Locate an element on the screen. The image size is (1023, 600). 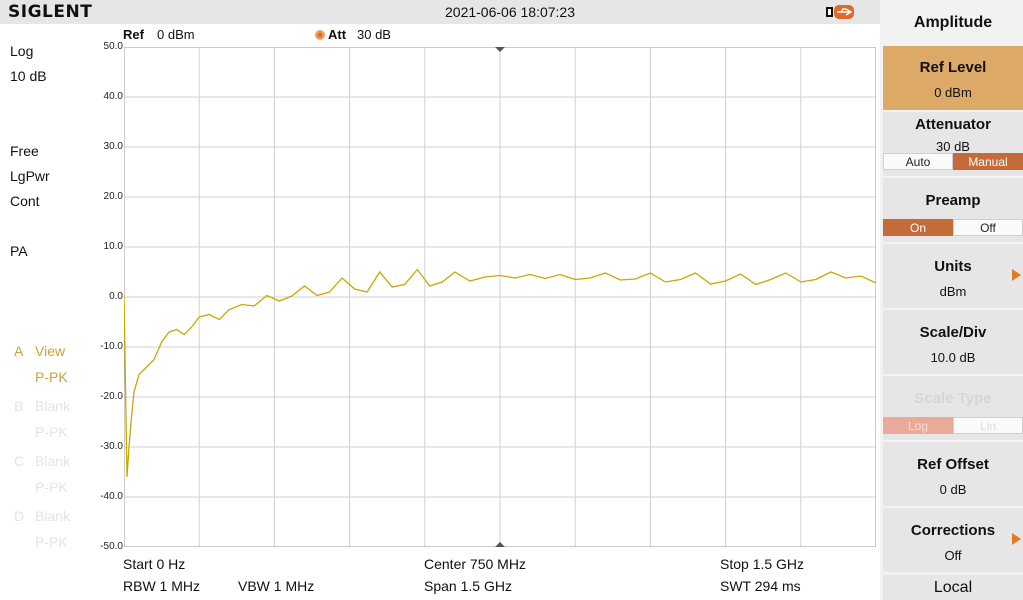
trace-d-detector: P-PK is located at coordinates (51, 542).